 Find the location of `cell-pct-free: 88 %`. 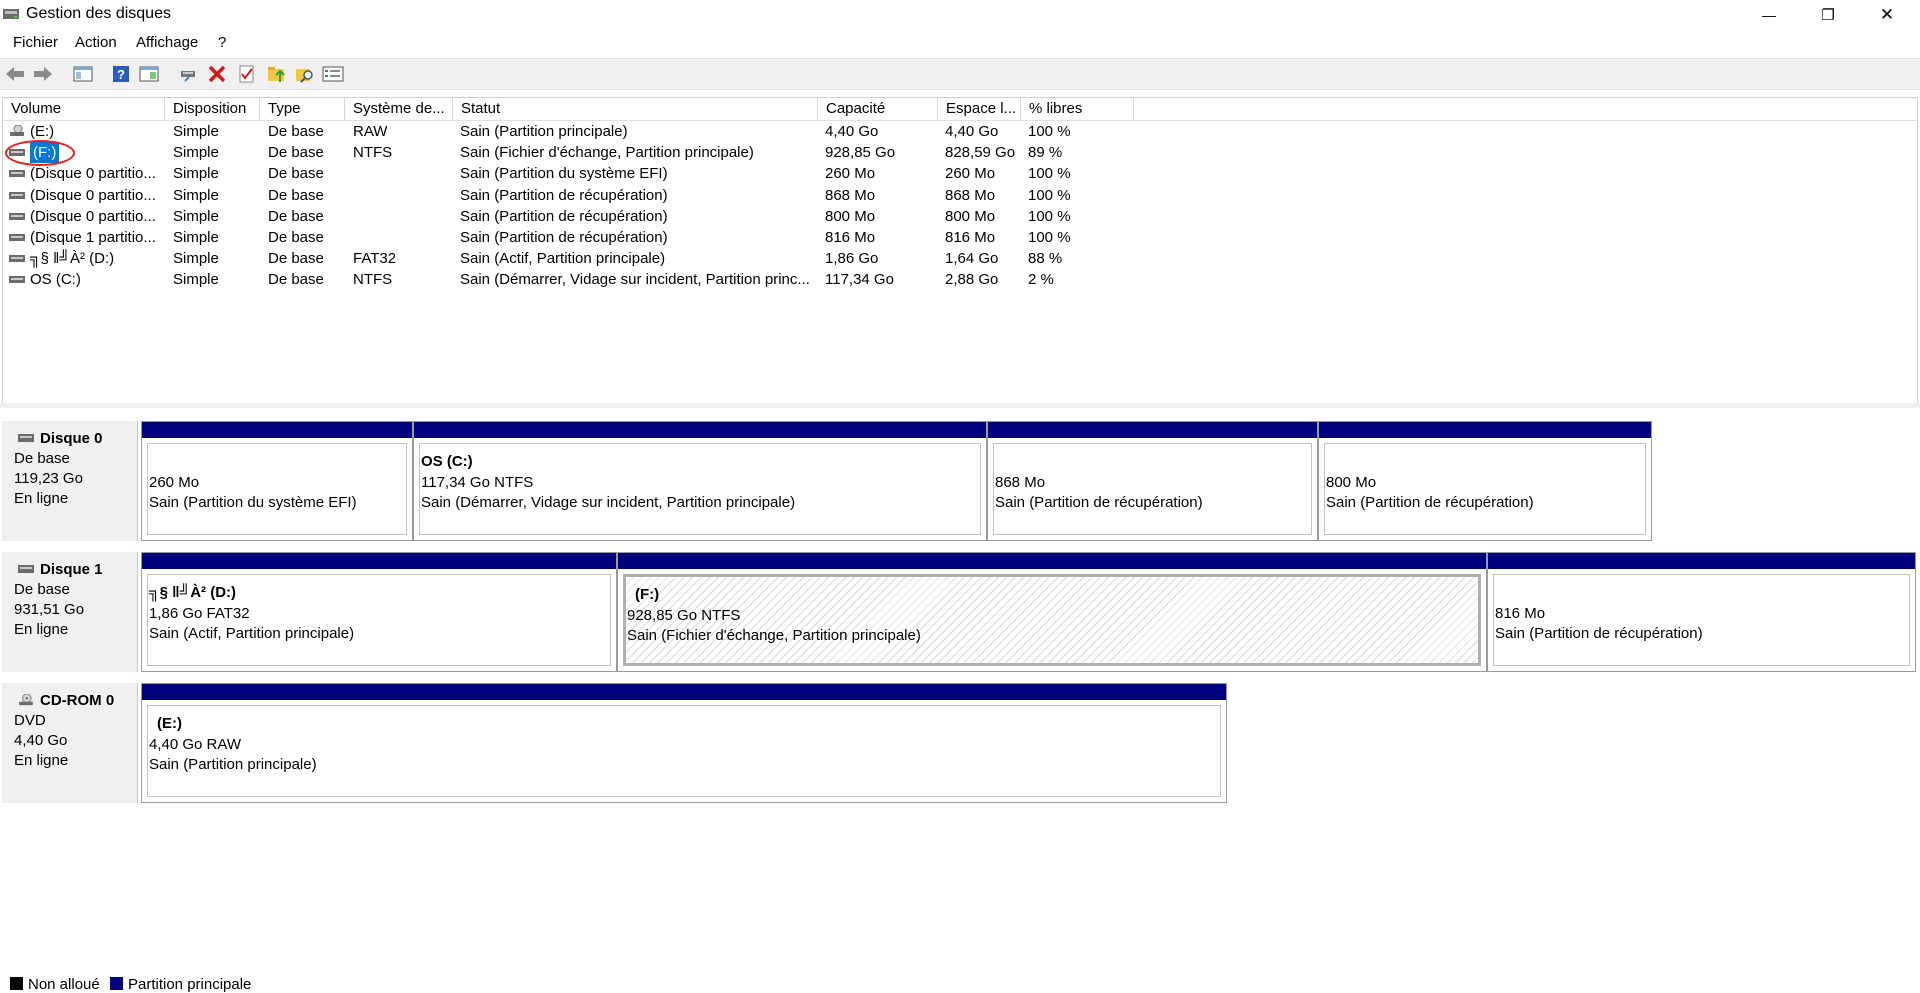

cell-pct-free: 88 % is located at coordinates (1045, 259).